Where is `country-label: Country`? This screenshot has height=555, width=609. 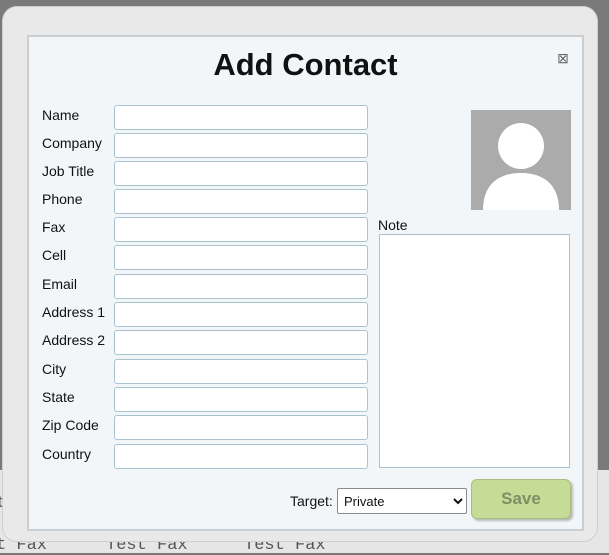
country-label: Country is located at coordinates (67, 454).